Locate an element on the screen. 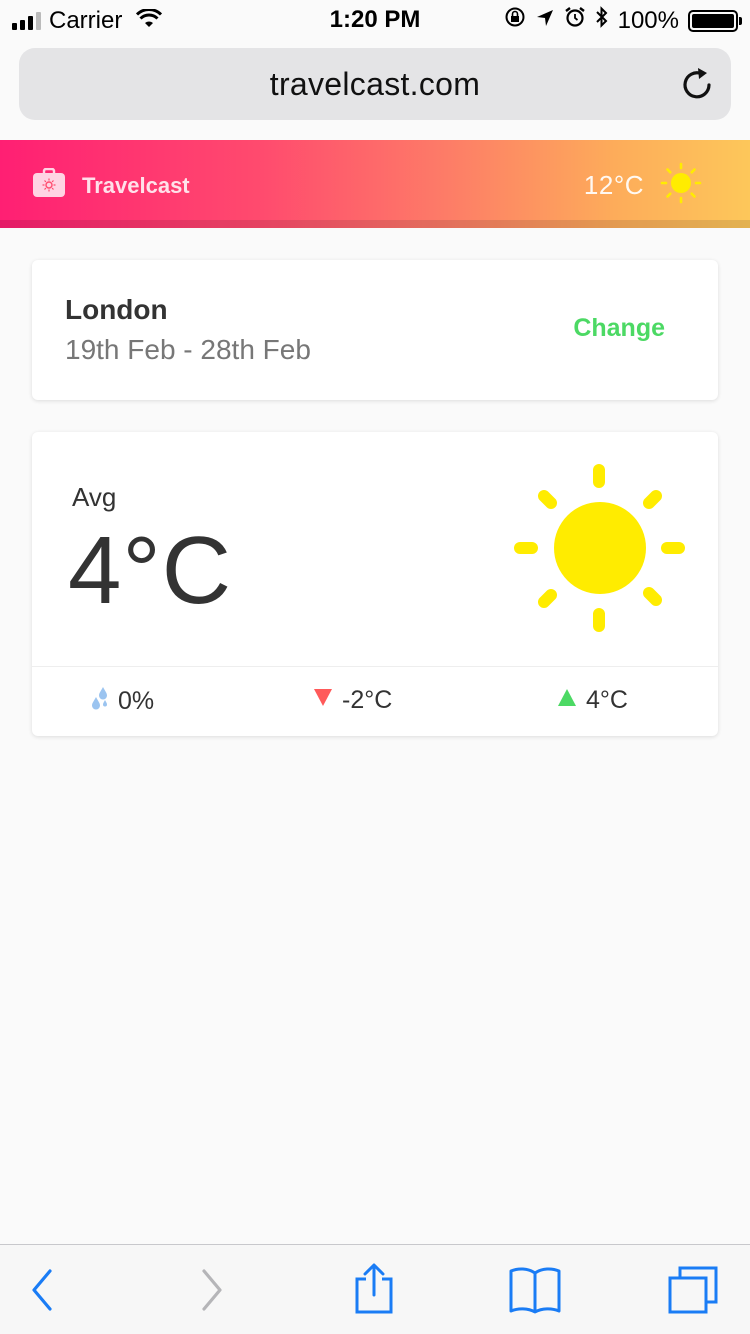  status-right: 100% is located at coordinates (623, 20).